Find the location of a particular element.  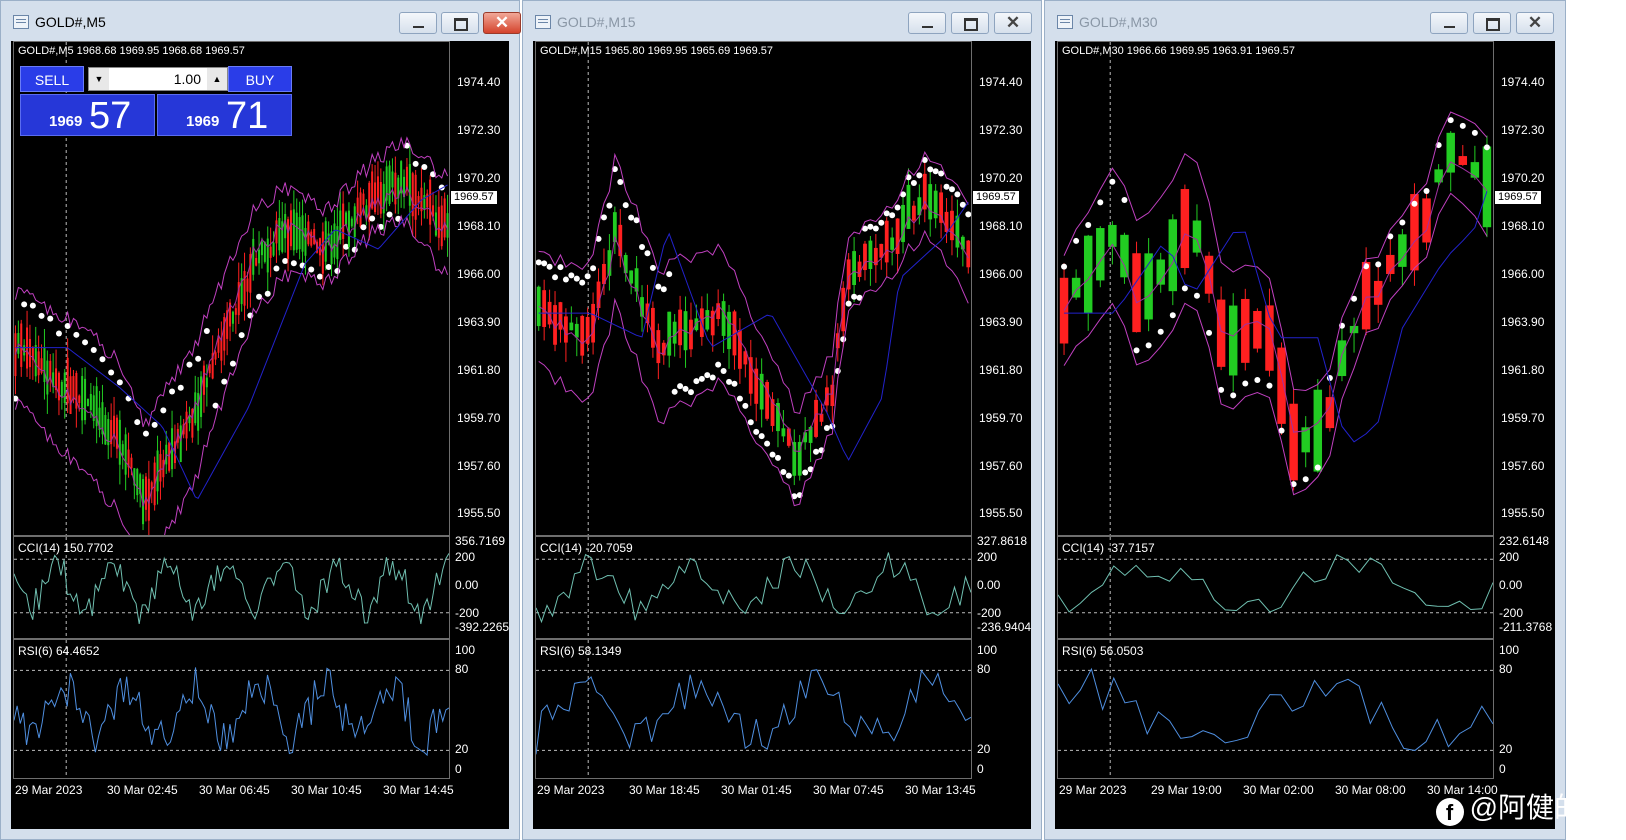

buy-price-button: 1969 71 is located at coordinates (224, 115).